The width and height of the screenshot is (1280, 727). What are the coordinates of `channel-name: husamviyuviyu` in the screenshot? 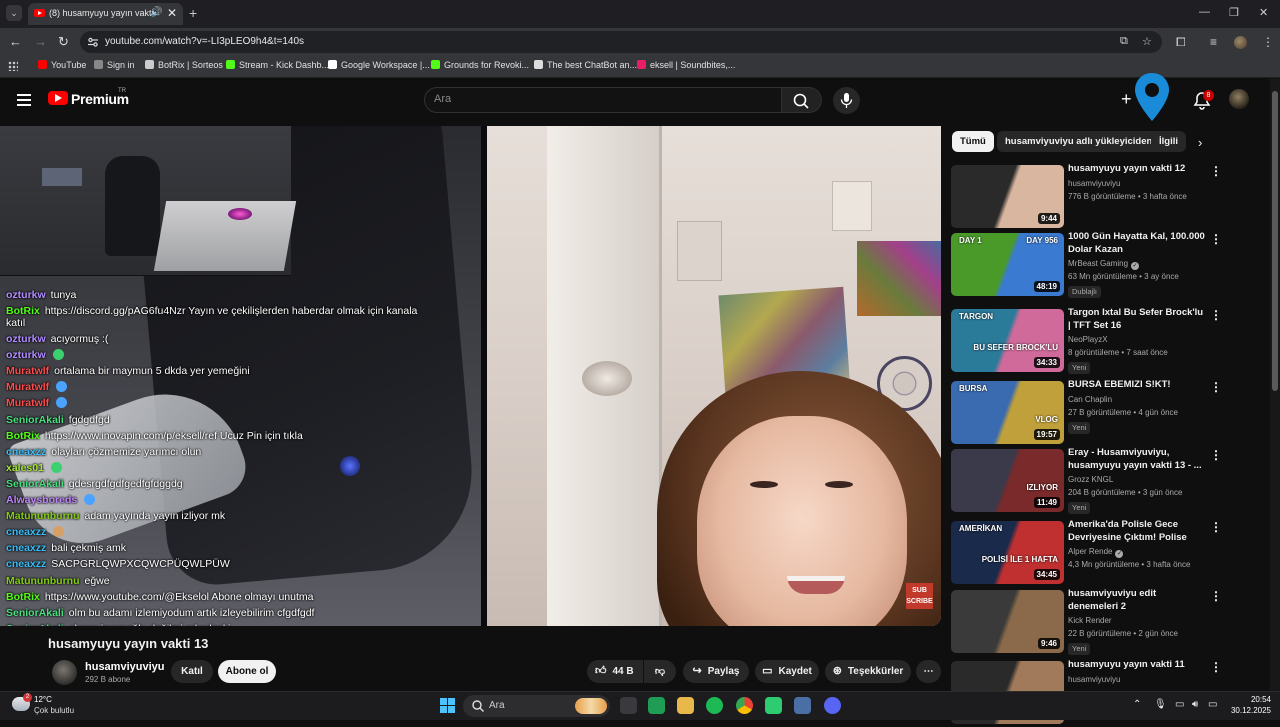 It's located at (124, 667).